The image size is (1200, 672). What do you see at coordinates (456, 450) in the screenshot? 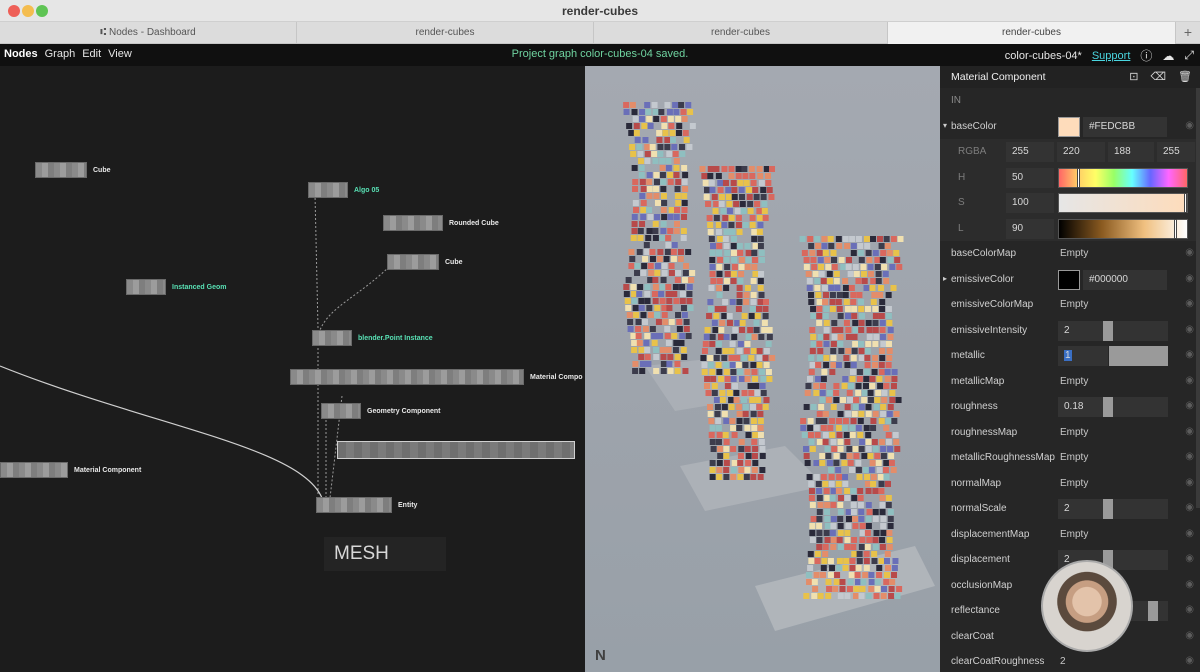
I see `selected-node-placeholder` at bounding box center [456, 450].